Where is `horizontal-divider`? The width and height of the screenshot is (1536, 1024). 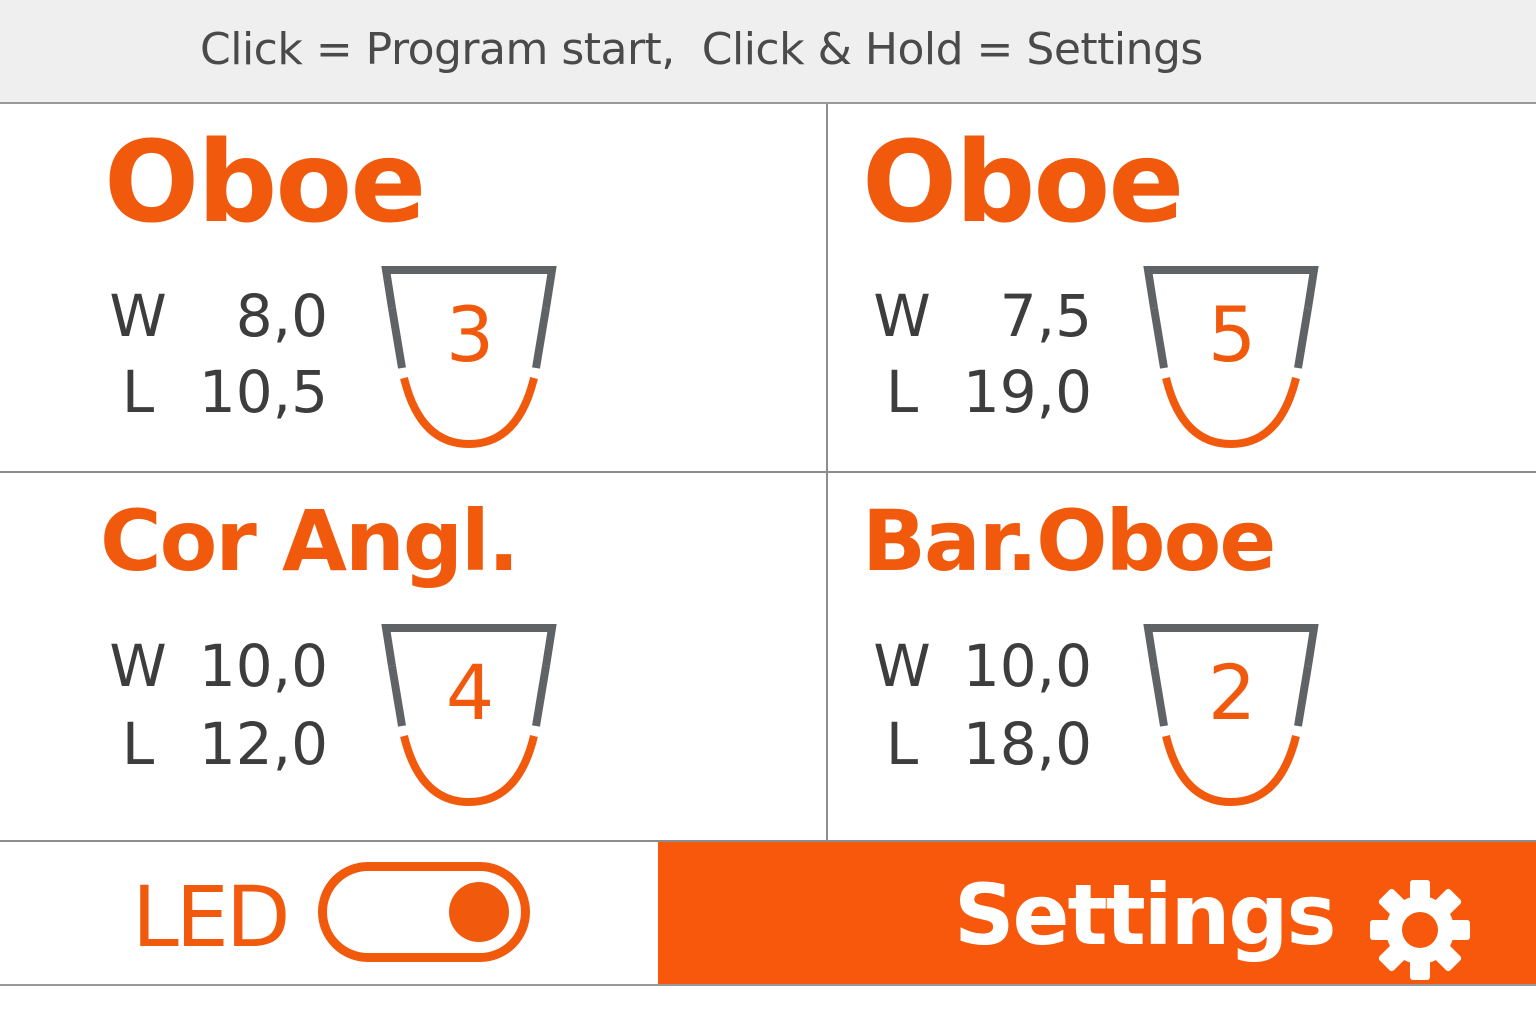
horizontal-divider is located at coordinates (768, 472).